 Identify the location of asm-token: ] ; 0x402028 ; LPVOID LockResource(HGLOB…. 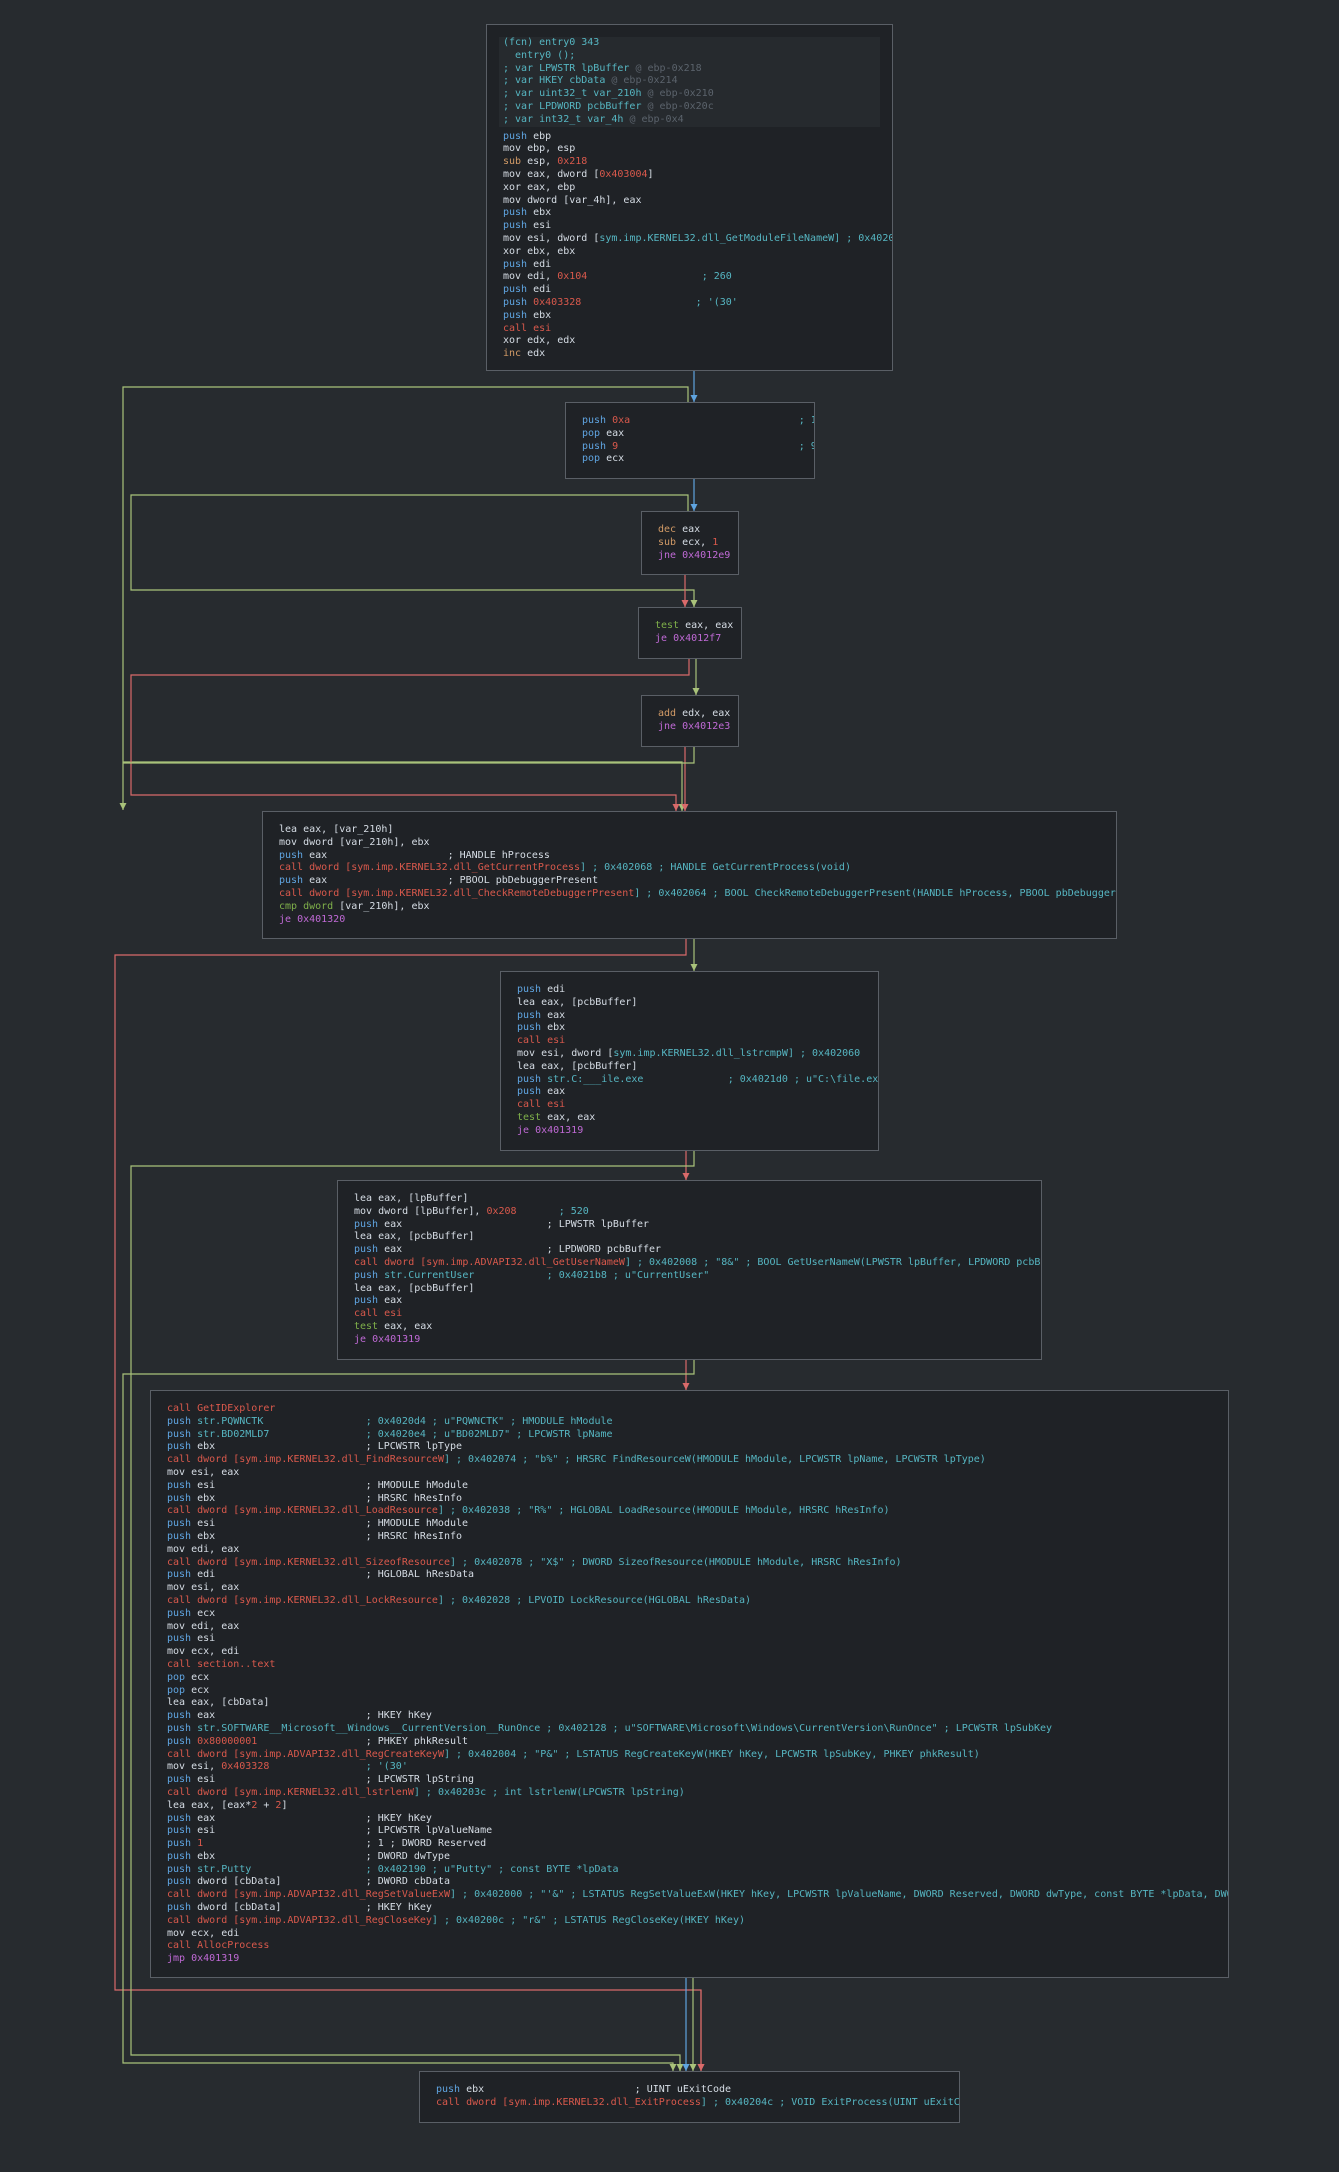
(594, 1600).